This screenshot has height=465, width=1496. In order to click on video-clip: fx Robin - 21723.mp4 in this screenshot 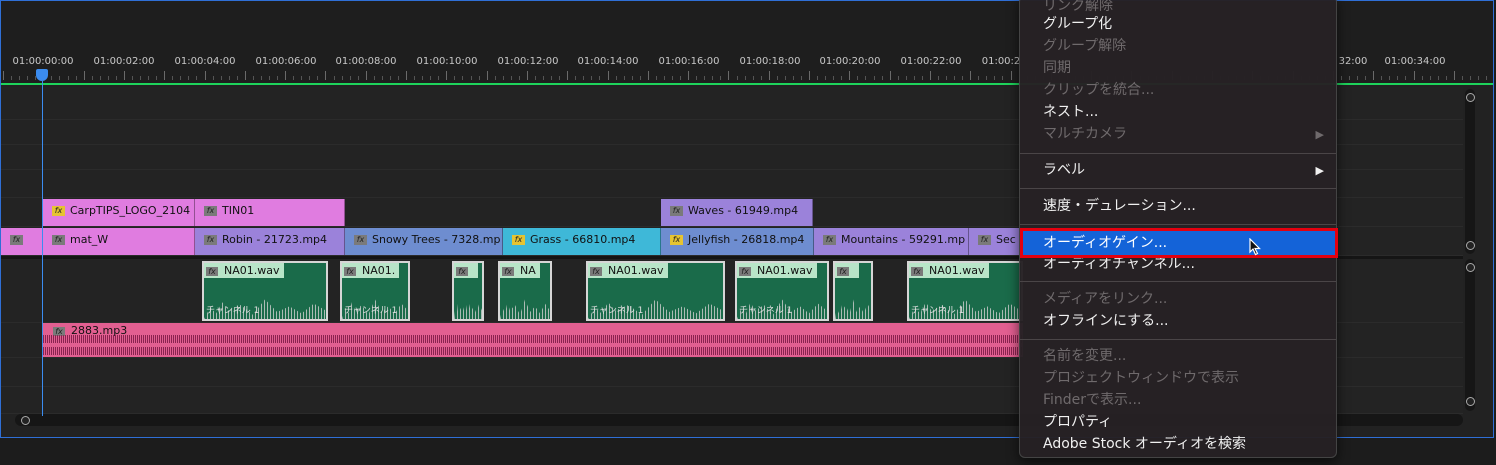, I will do `click(270, 241)`.